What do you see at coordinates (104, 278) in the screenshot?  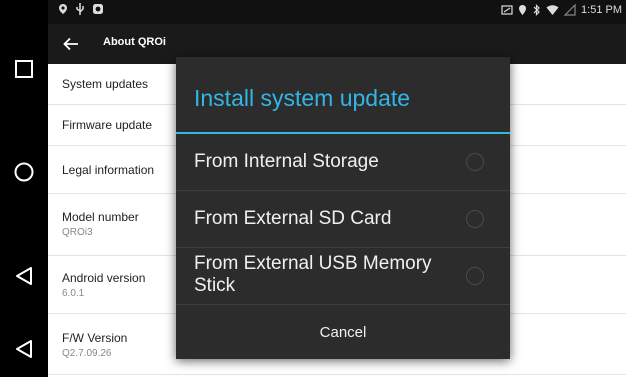 I see `list-item-title: Android version` at bounding box center [104, 278].